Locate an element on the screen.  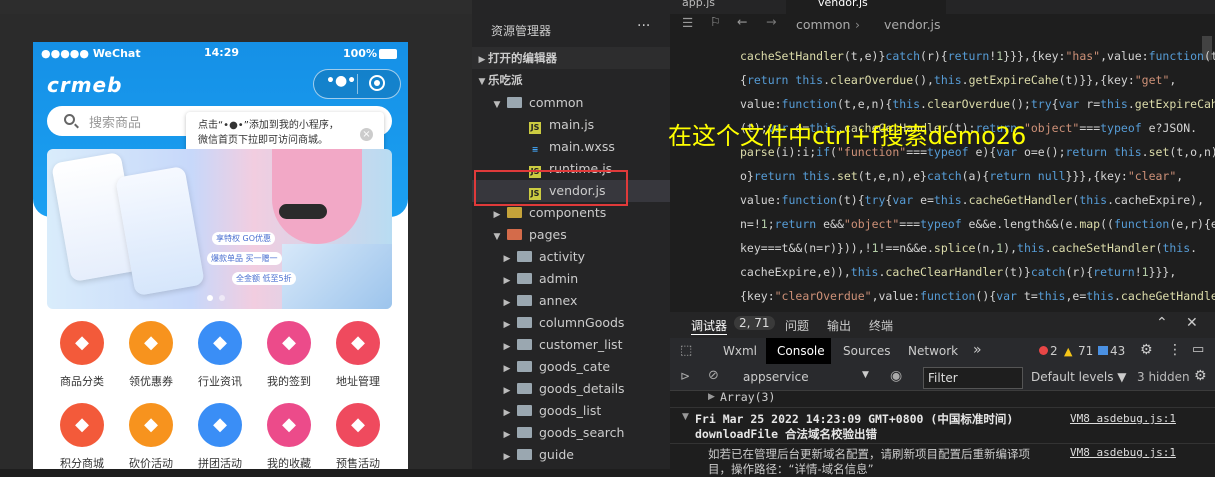
tree-folder: ▶ goods_details is located at coordinates (571, 389).